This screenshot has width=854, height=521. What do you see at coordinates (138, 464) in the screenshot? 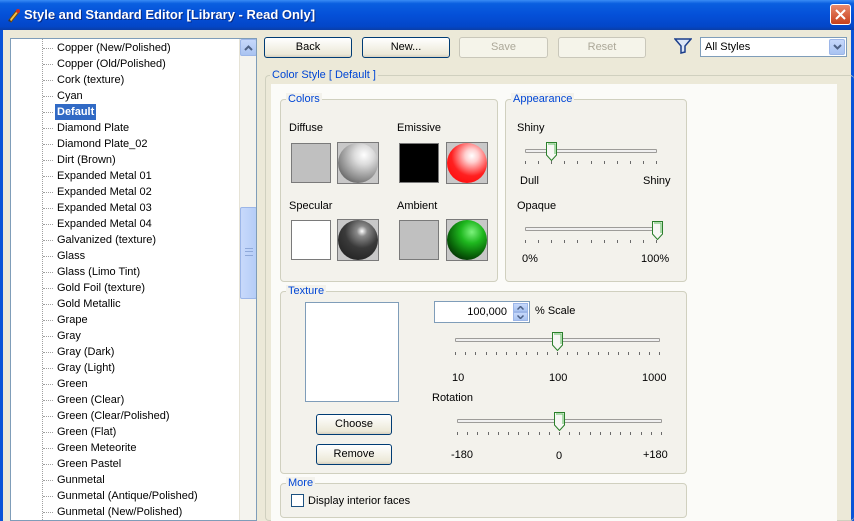
I see `style-list-item: Green Pastel` at bounding box center [138, 464].